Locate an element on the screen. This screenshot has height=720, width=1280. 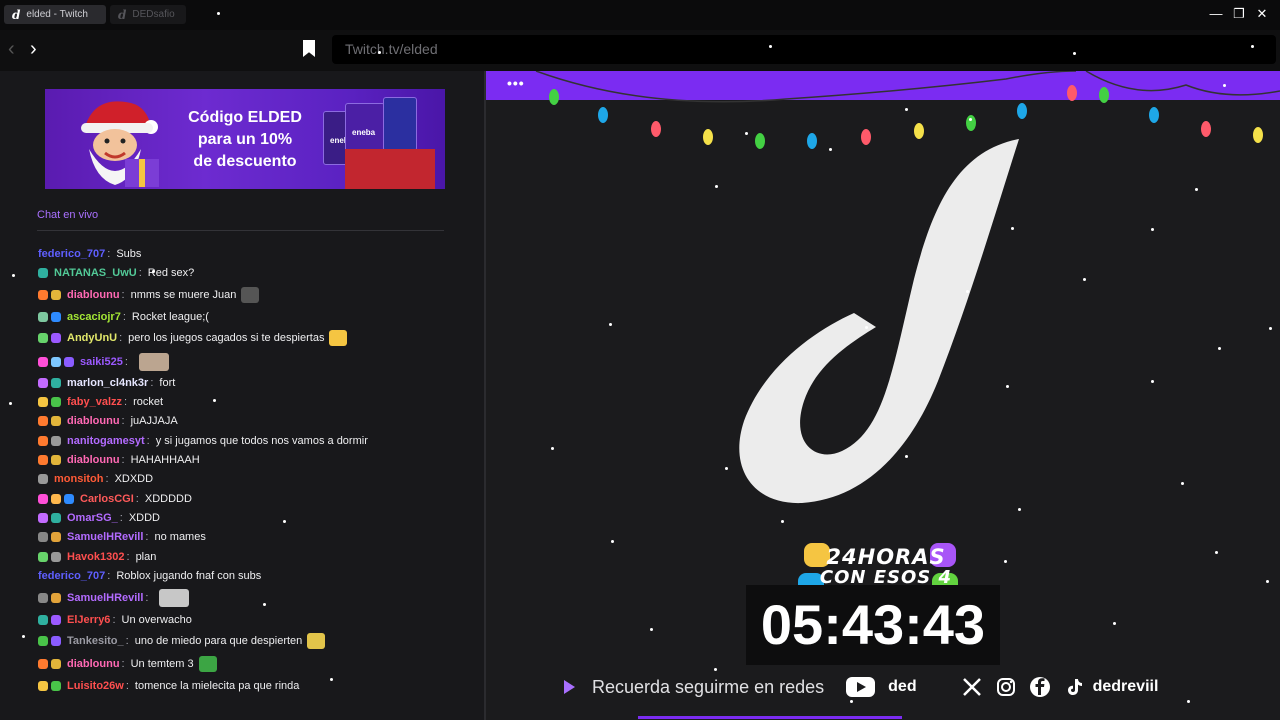
chat-username: CarlosCGI is located at coordinates (107, 499).